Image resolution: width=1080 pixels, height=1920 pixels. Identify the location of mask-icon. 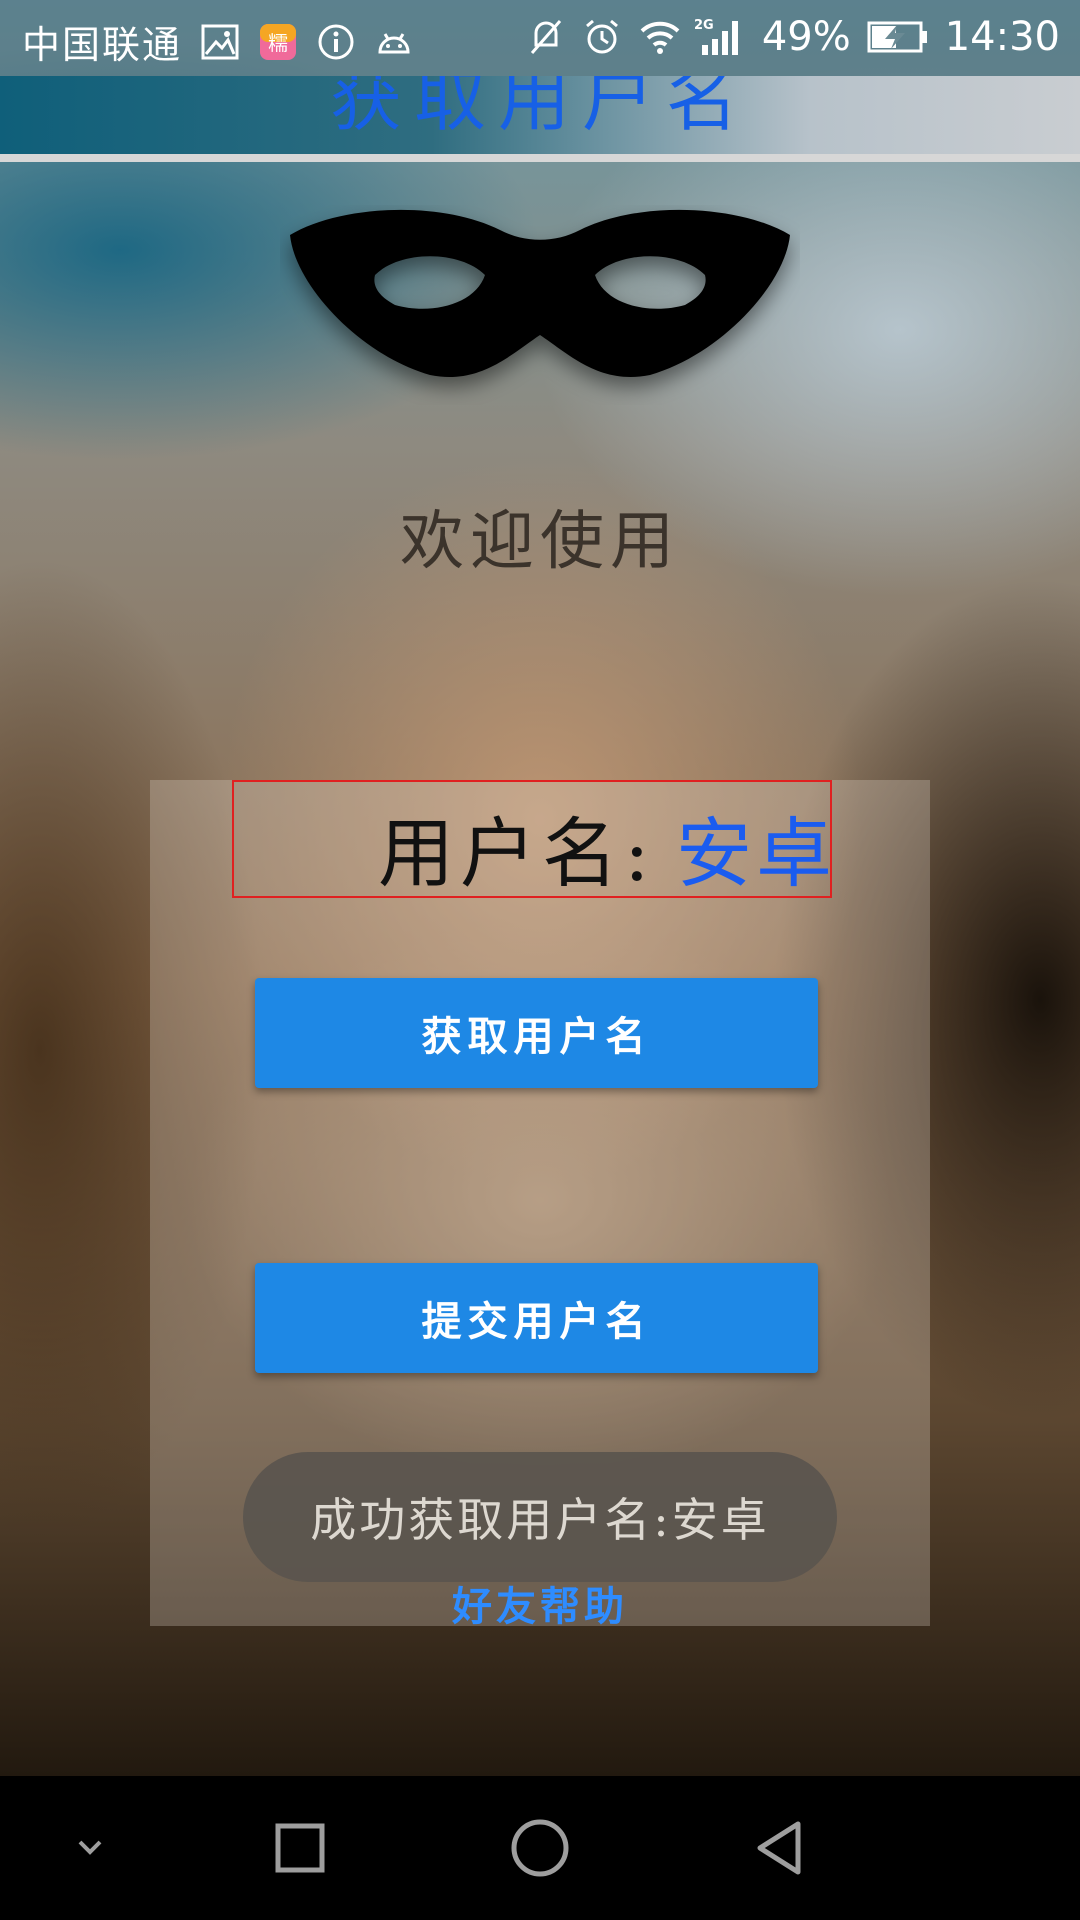
(540, 293).